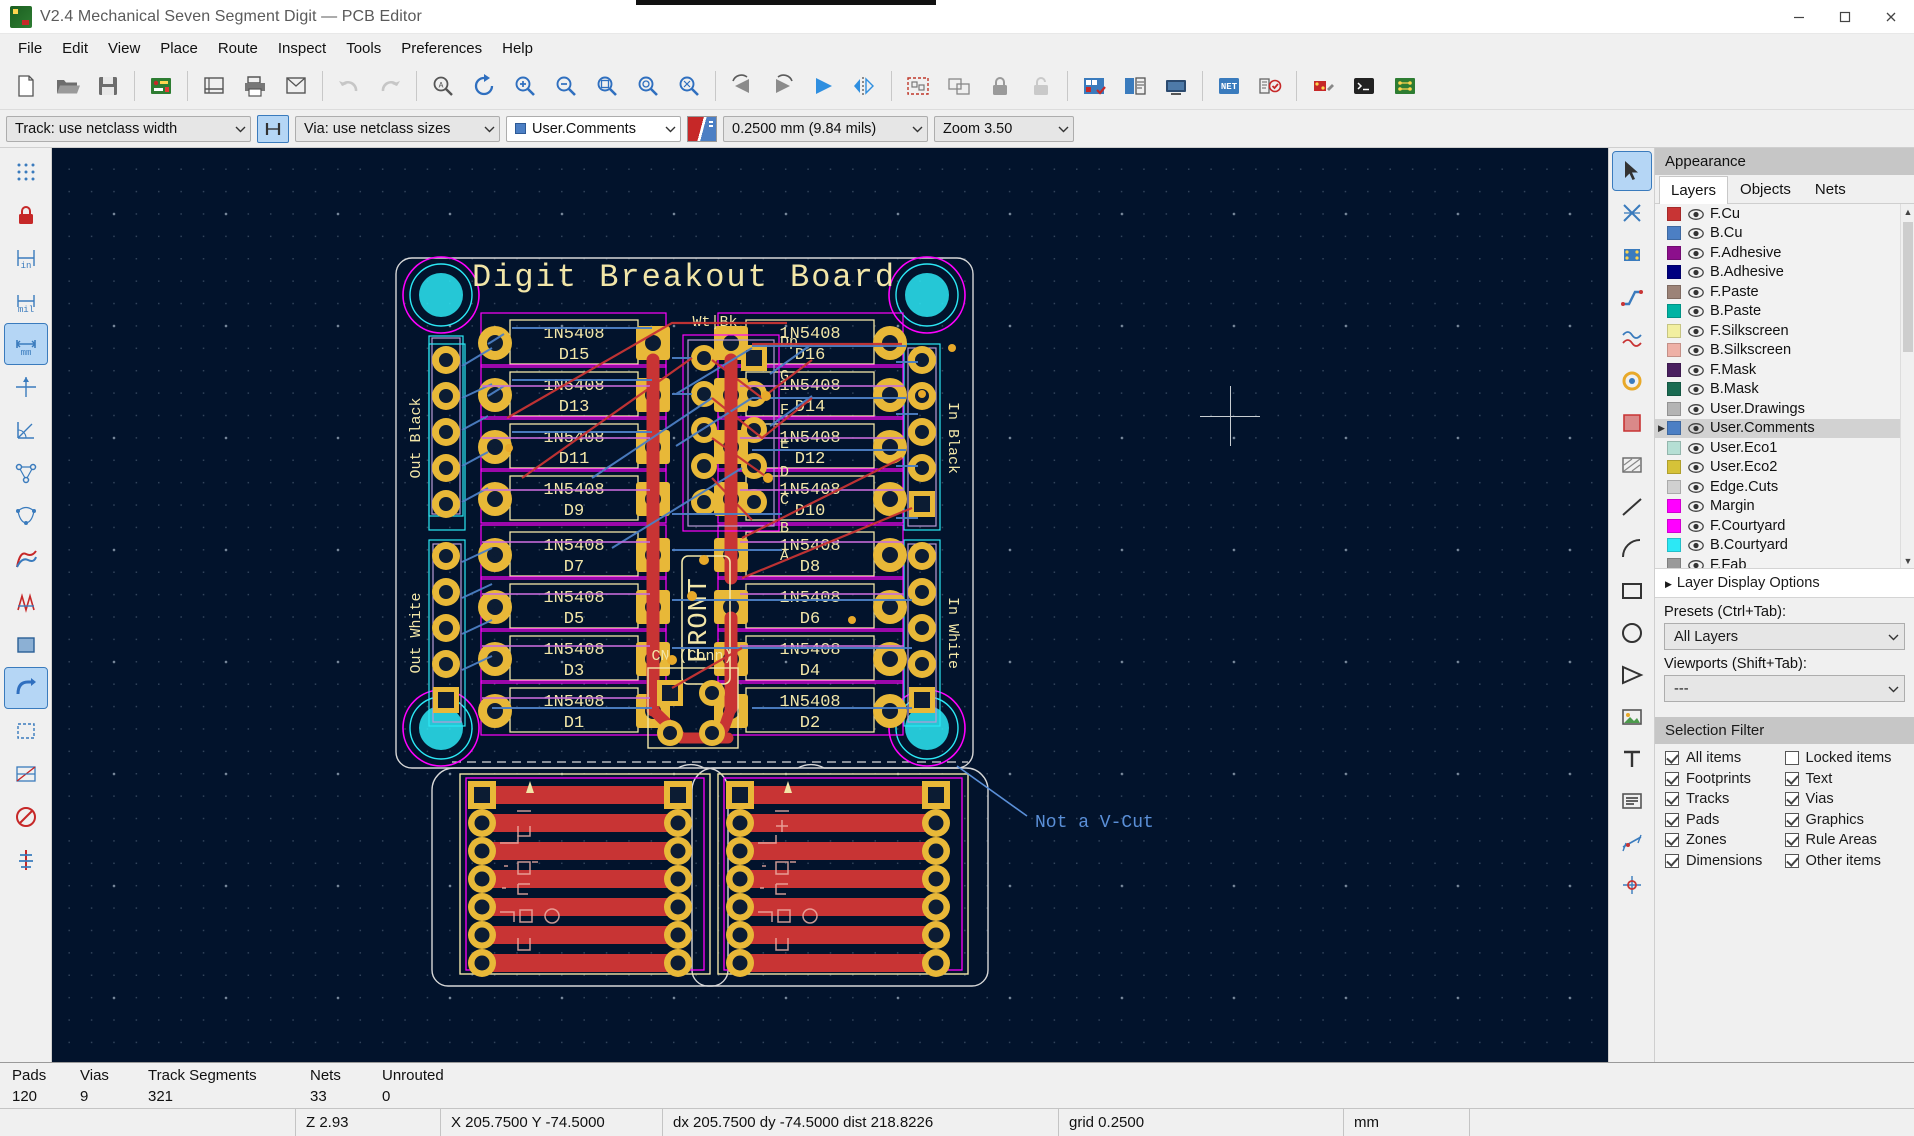 This screenshot has height=1136, width=1914. Describe the element at coordinates (1777, 507) in the screenshot. I see `layer-row-margin: Margin` at that location.